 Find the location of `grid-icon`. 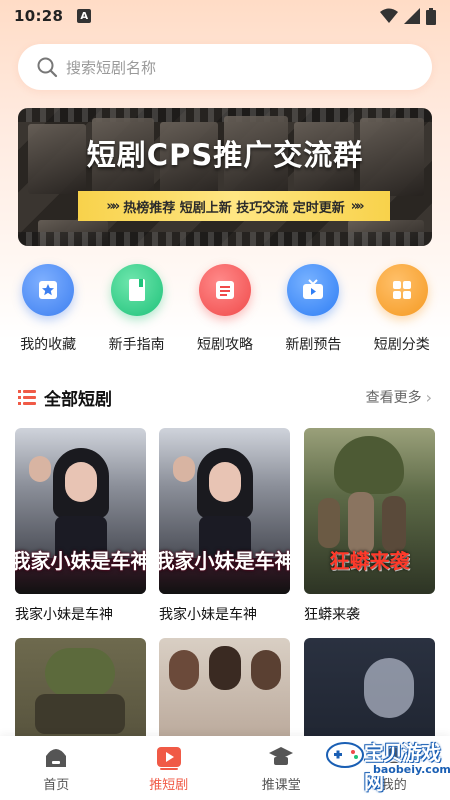

grid-icon is located at coordinates (401, 290).